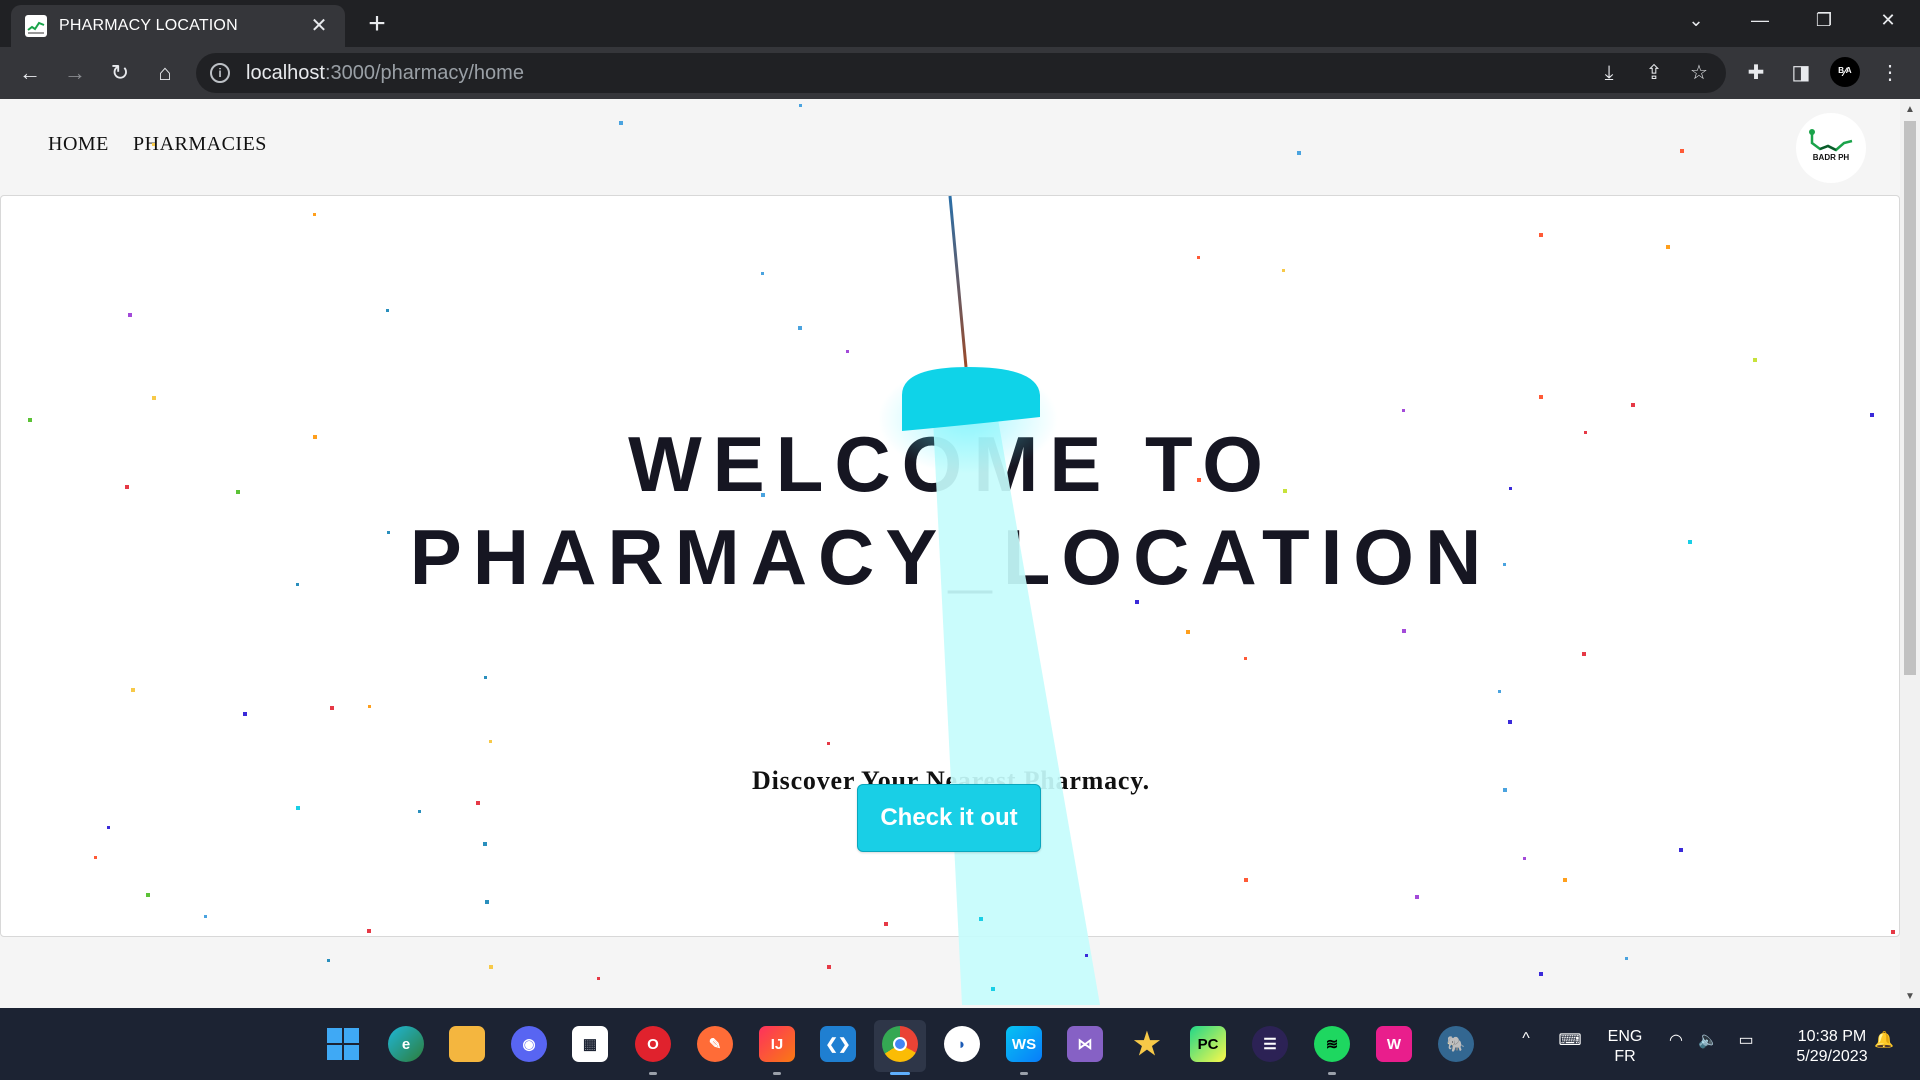  Describe the element at coordinates (1801, 73) in the screenshot. I see `side-panel-icon: ◨` at that location.